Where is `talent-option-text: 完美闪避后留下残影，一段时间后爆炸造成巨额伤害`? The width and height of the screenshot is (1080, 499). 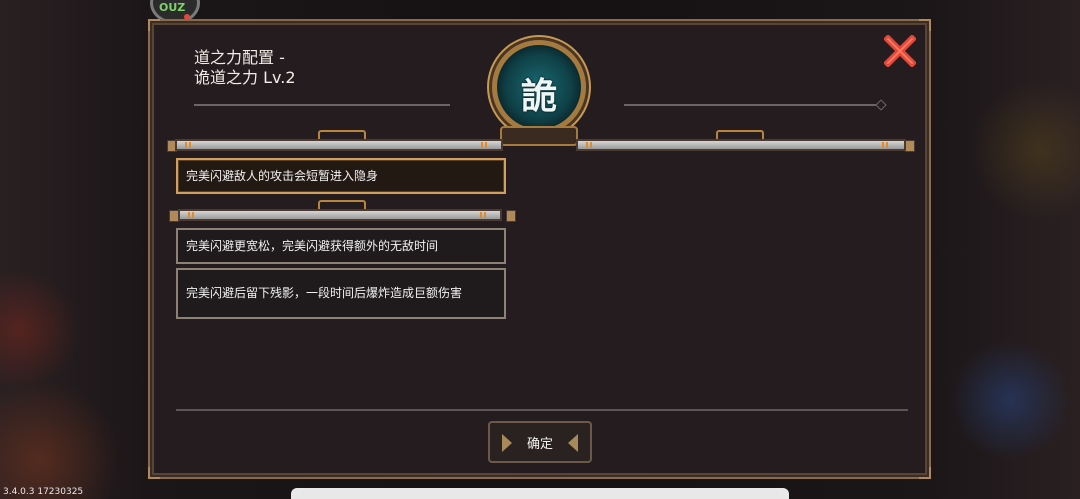
talent-option-text: 完美闪避后留下残影，一段时间后爆炸造成巨额伤害 is located at coordinates (324, 293).